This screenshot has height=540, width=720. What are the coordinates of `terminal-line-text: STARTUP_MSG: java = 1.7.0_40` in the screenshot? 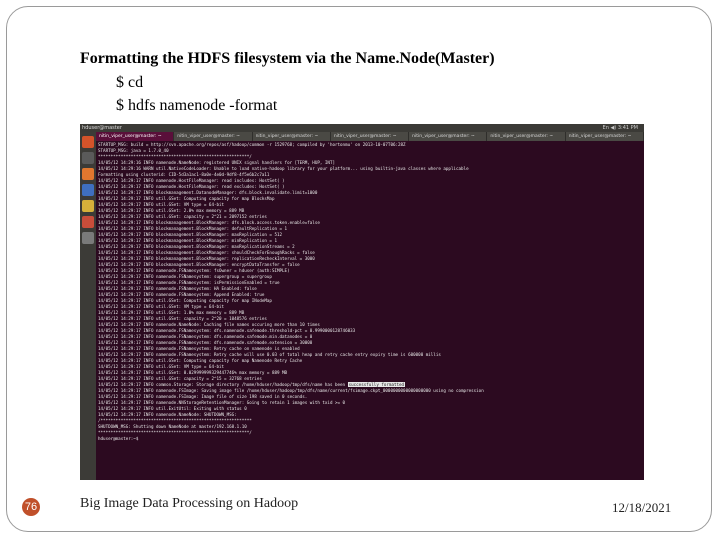 It's located at (133, 150).